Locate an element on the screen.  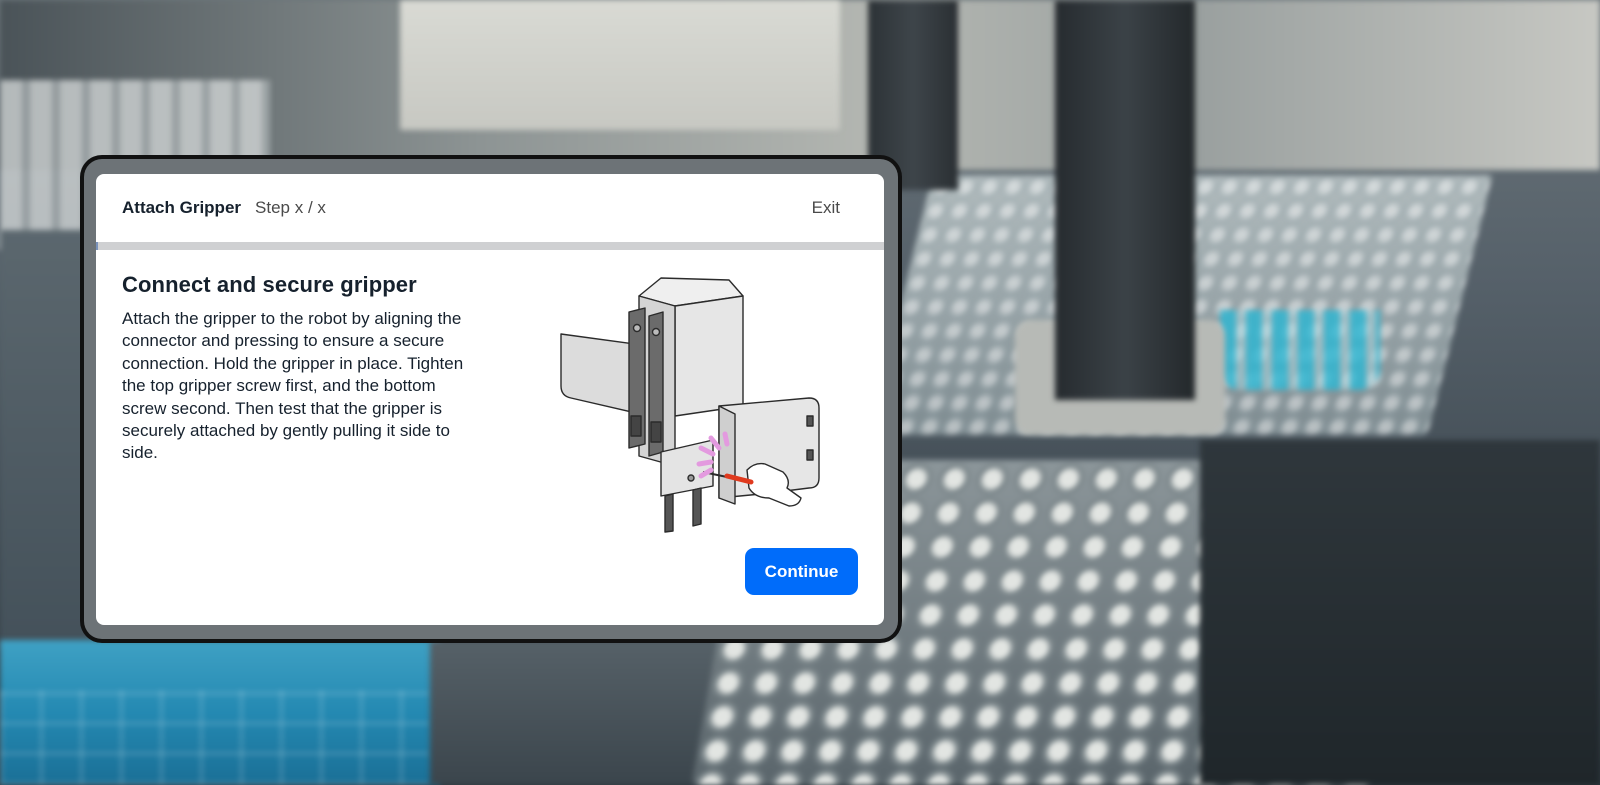
bg-gantry-post-right is located at coordinates (1125, 200).